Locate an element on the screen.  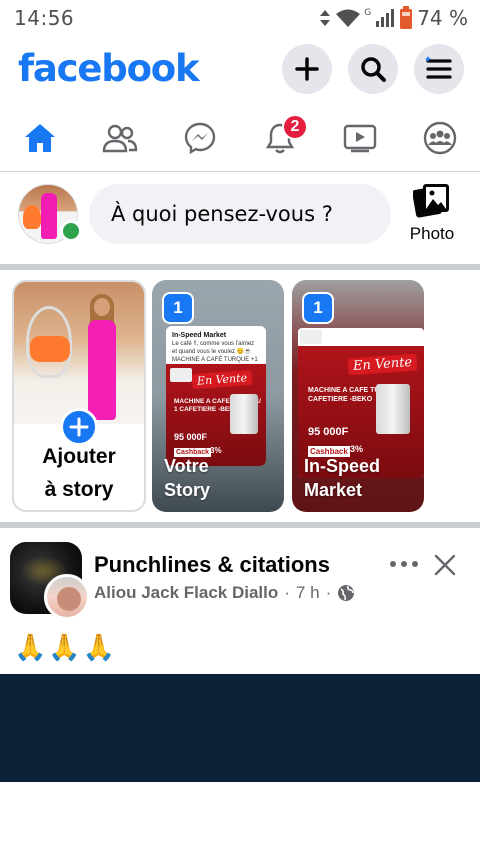
tab-groups is located at coordinates (440, 138).